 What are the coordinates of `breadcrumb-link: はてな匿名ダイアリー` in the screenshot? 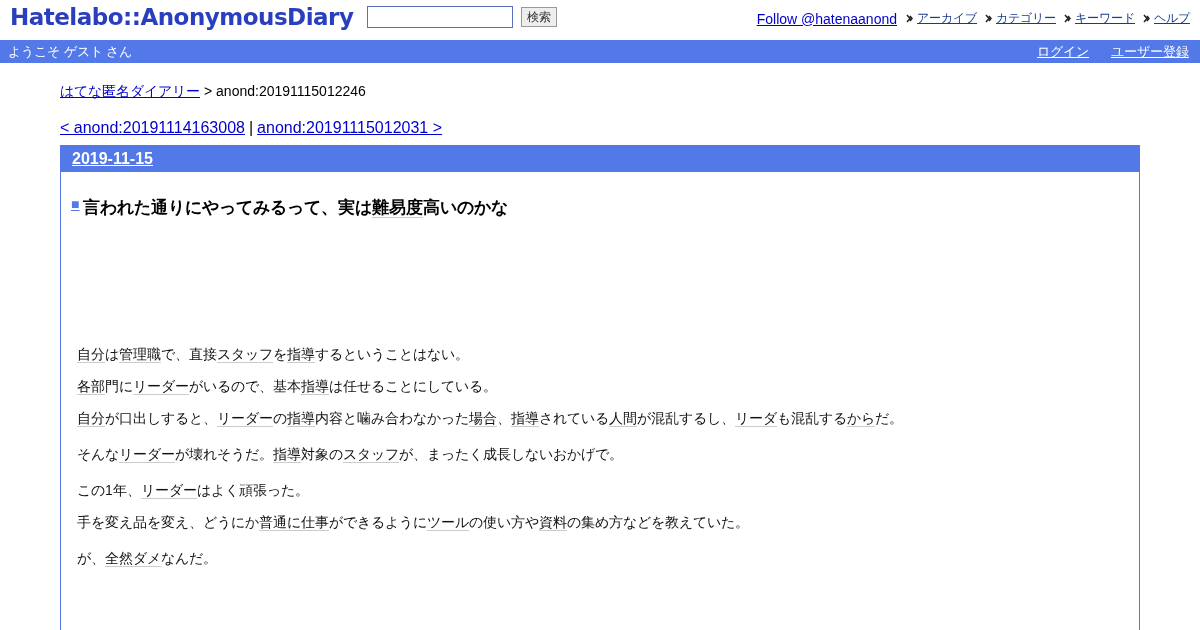 It's located at (130, 92).